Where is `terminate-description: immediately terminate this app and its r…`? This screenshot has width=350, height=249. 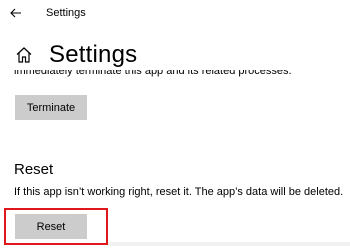 terminate-description: immediately terminate this app and its r… is located at coordinates (153, 73).